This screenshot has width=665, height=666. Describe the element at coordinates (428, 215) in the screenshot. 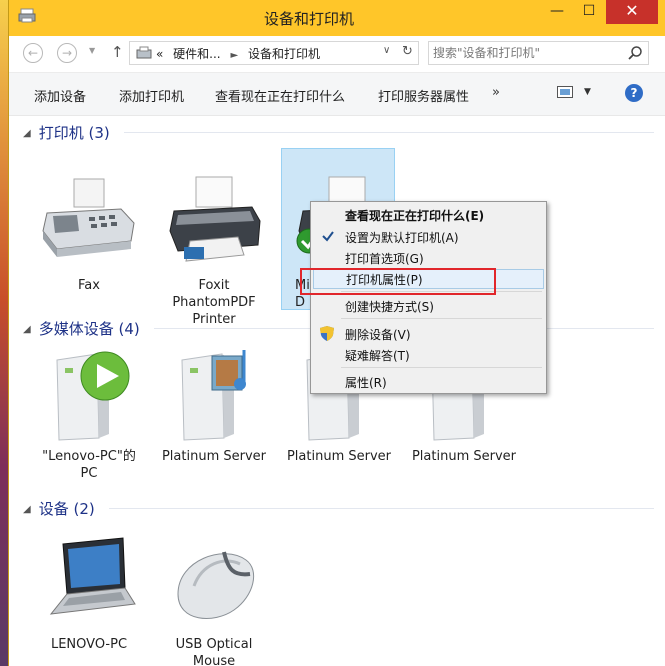

I see `menu-item-see-whats-printing: 查看现在正在打印什么(E)` at that location.